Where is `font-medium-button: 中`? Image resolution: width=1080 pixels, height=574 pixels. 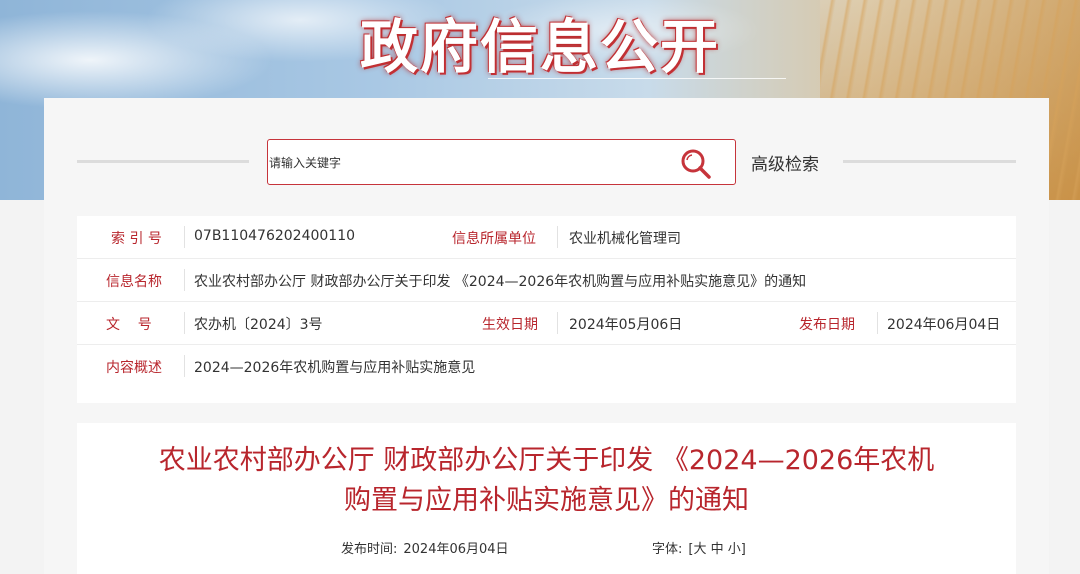
font-medium-button: 中 is located at coordinates (717, 549).